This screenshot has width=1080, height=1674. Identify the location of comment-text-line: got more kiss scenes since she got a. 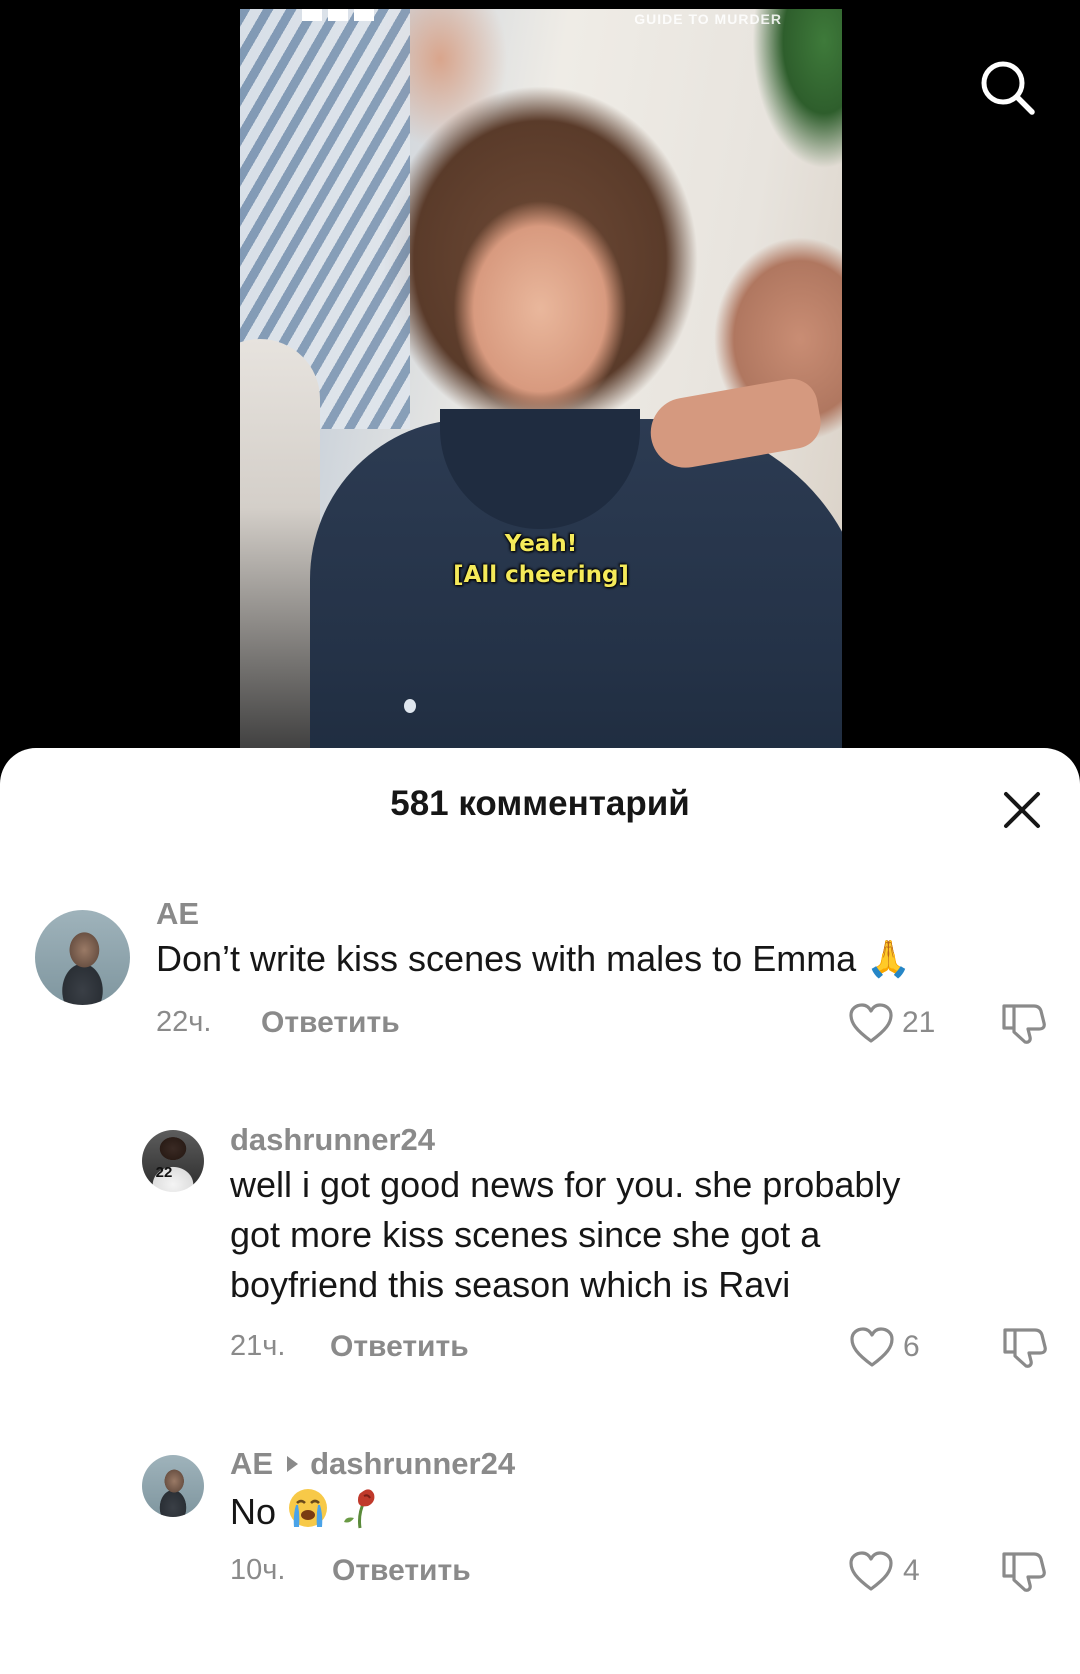
(525, 1234).